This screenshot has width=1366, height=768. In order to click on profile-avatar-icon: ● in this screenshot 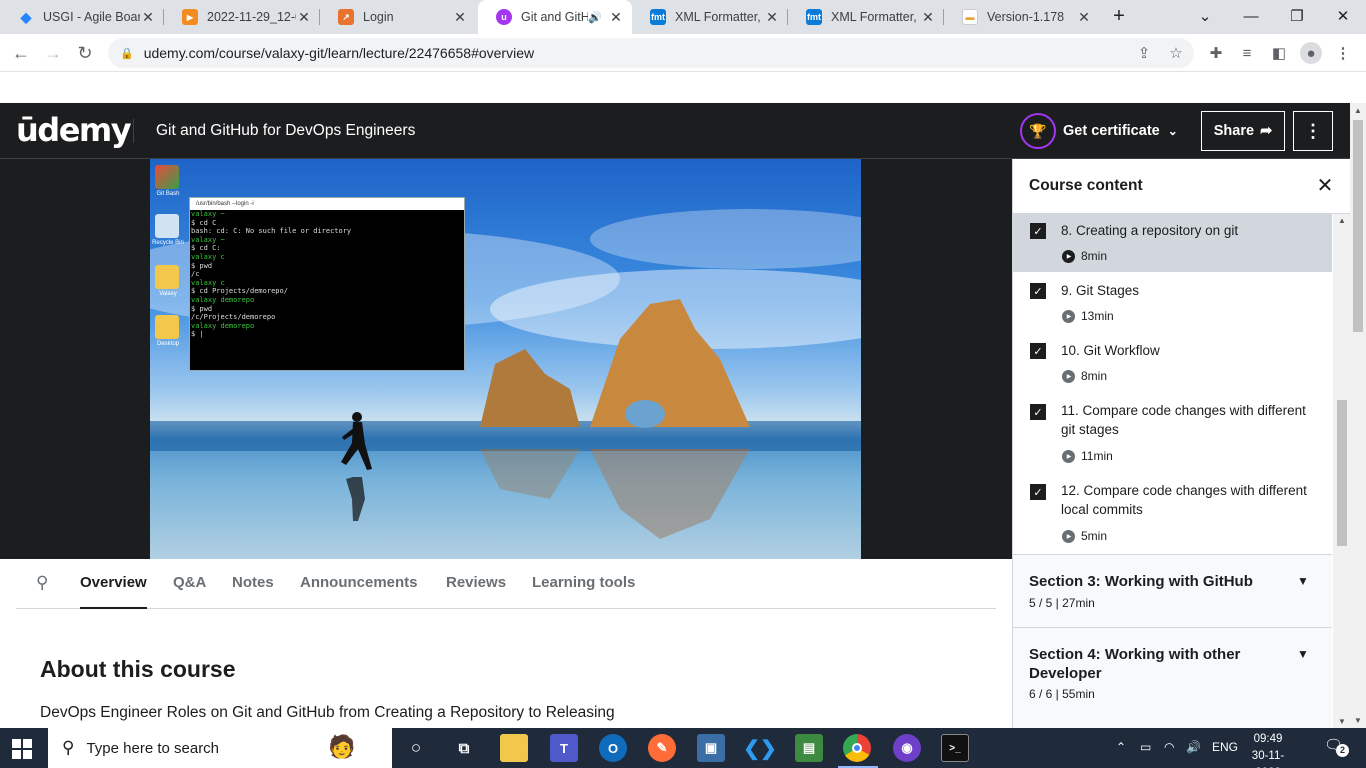, I will do `click(1311, 53)`.